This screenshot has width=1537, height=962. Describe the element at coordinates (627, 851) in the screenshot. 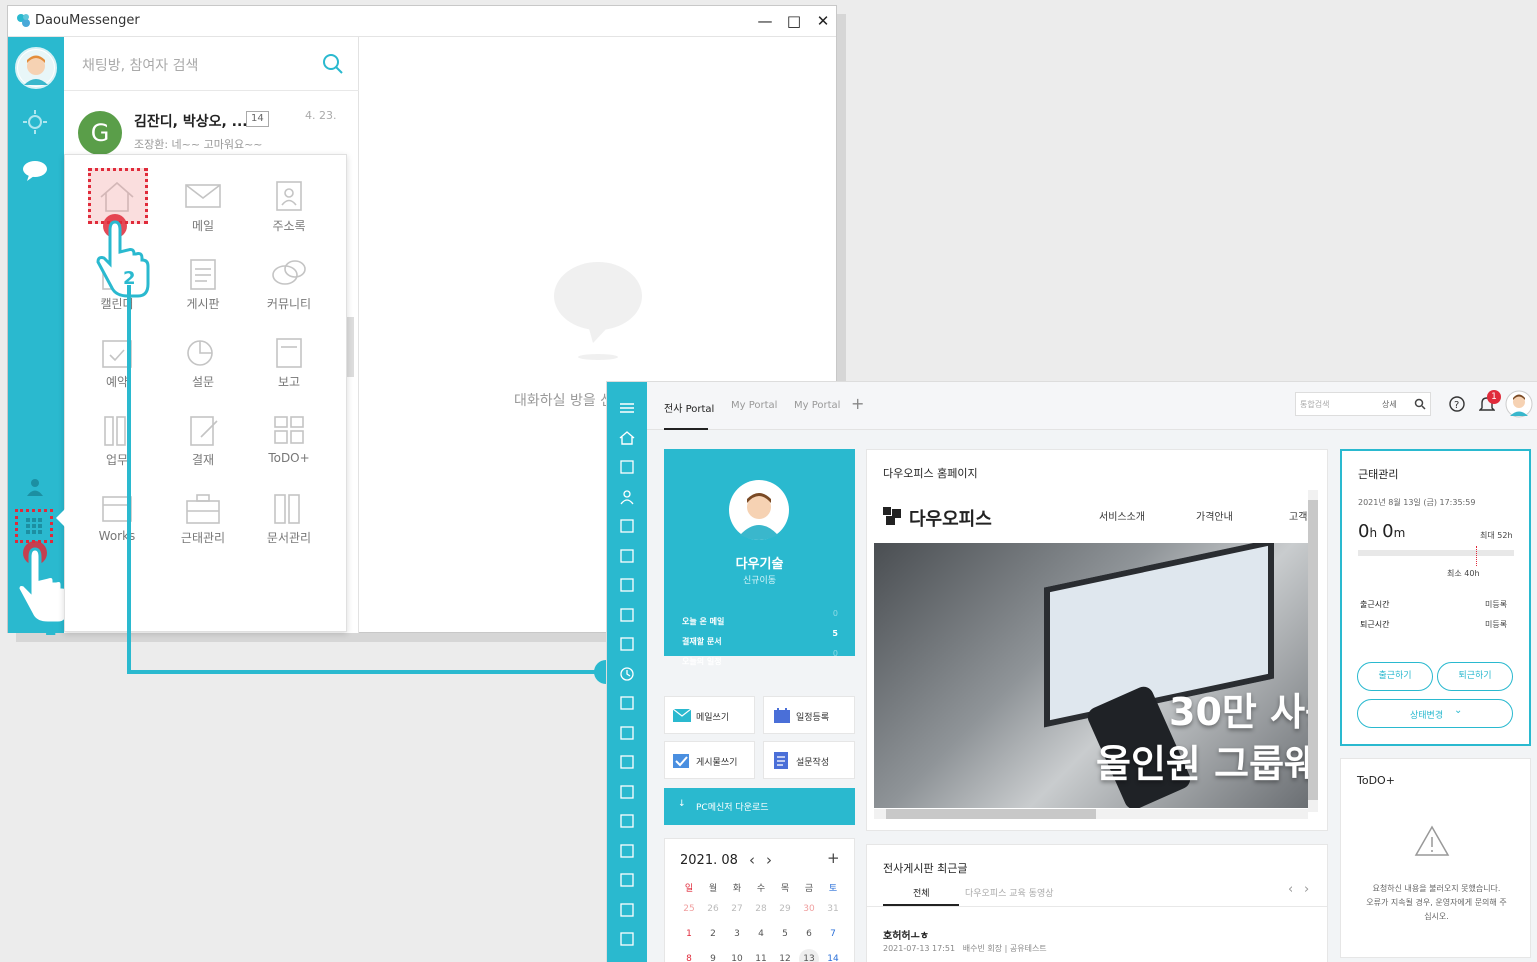

I see `network-icon` at that location.